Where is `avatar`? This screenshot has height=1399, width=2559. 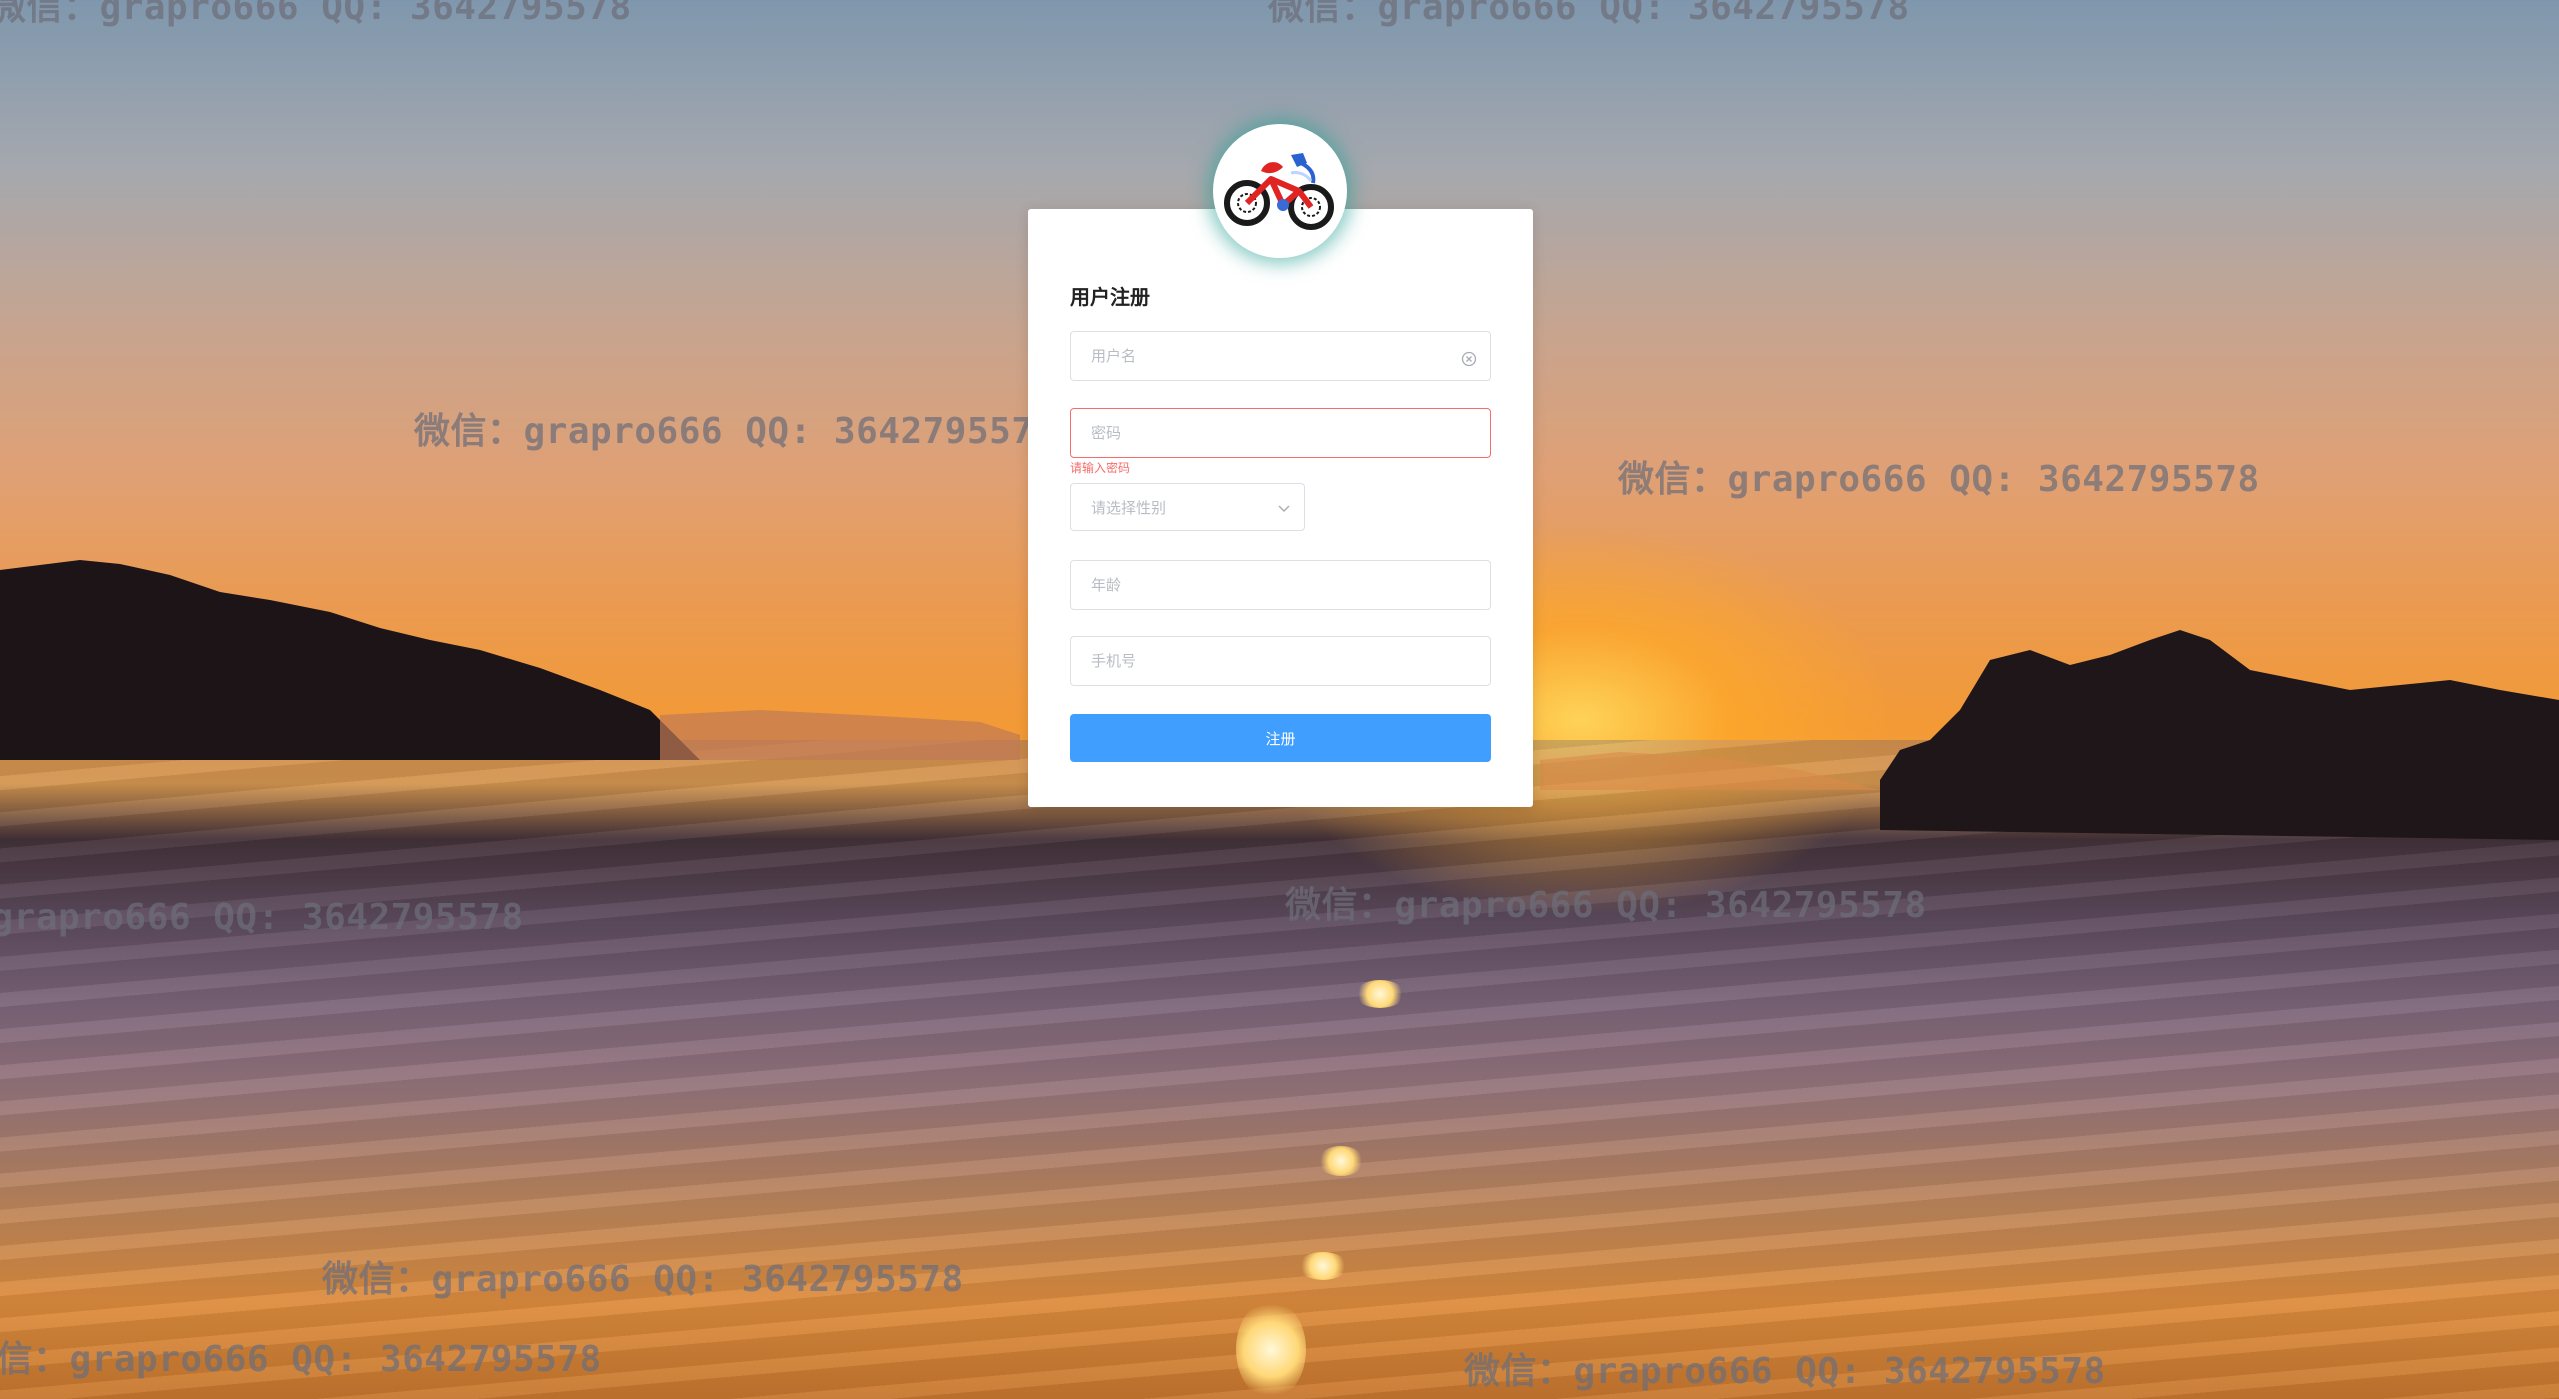 avatar is located at coordinates (1280, 191).